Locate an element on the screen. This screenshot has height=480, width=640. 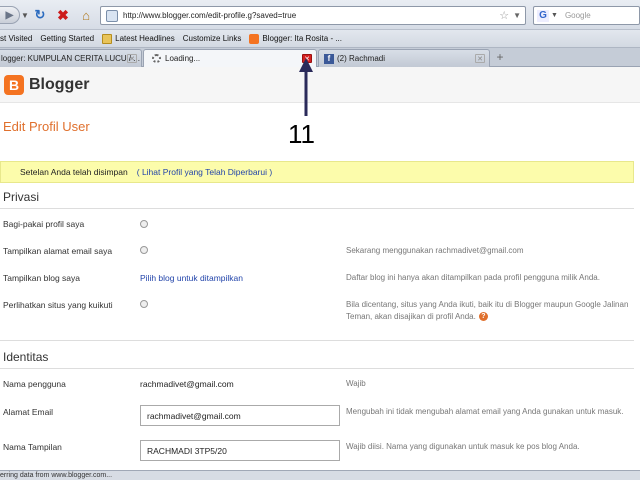
history-dropdown-icon: ▼ is located at coordinates (25, 15).